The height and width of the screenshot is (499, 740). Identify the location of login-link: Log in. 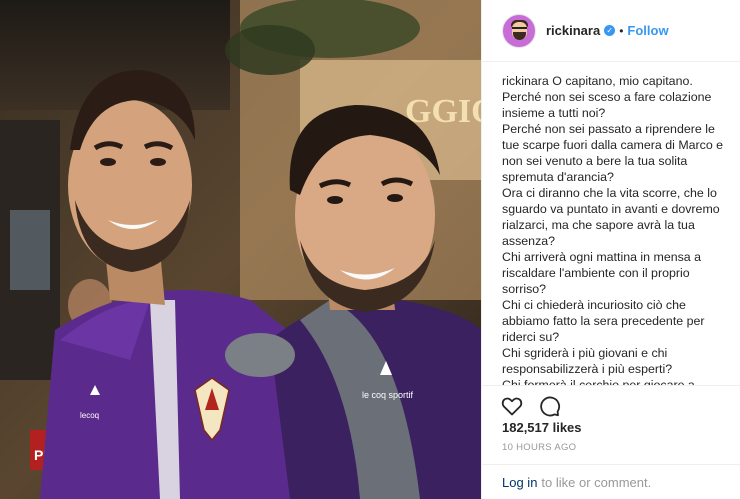
(519, 482).